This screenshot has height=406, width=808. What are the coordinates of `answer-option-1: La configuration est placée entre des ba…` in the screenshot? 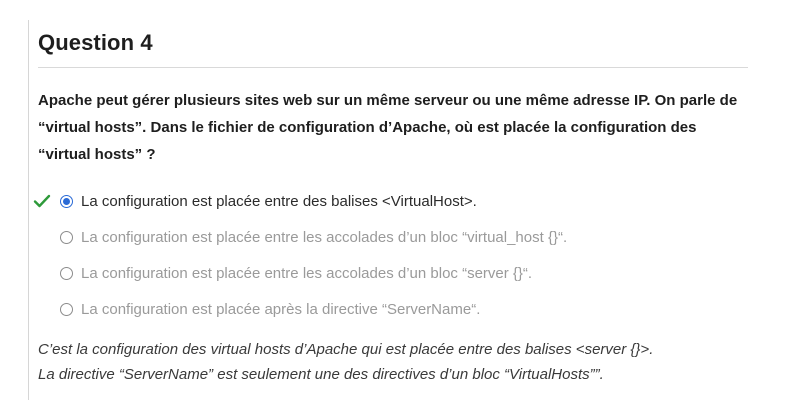 It's located at (393, 201).